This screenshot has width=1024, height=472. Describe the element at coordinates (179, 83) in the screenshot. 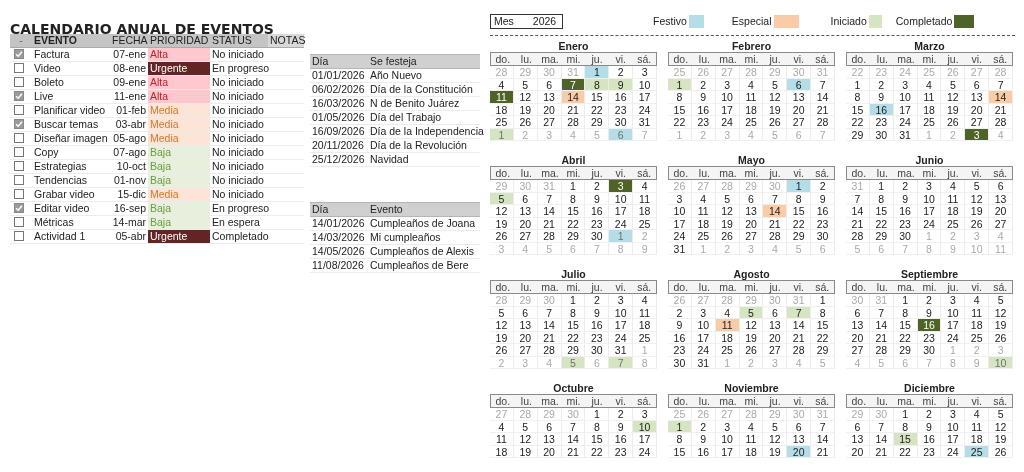

I see `priority-cell: Alta` at that location.